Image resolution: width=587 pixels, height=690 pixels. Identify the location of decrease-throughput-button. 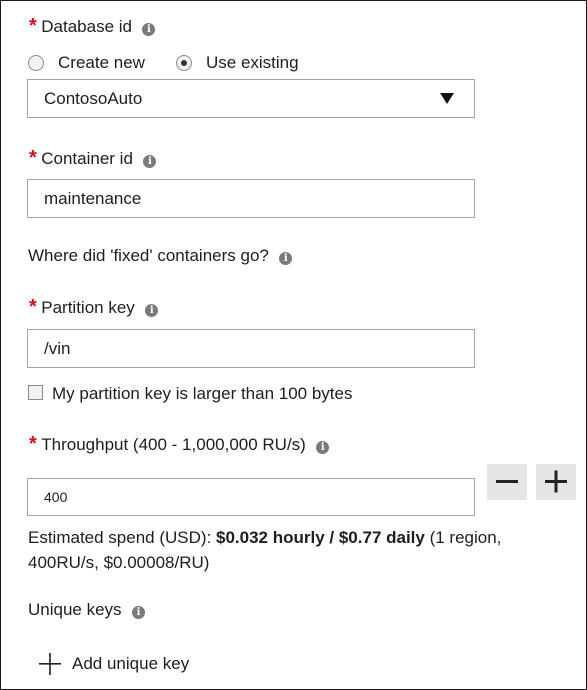
(507, 482).